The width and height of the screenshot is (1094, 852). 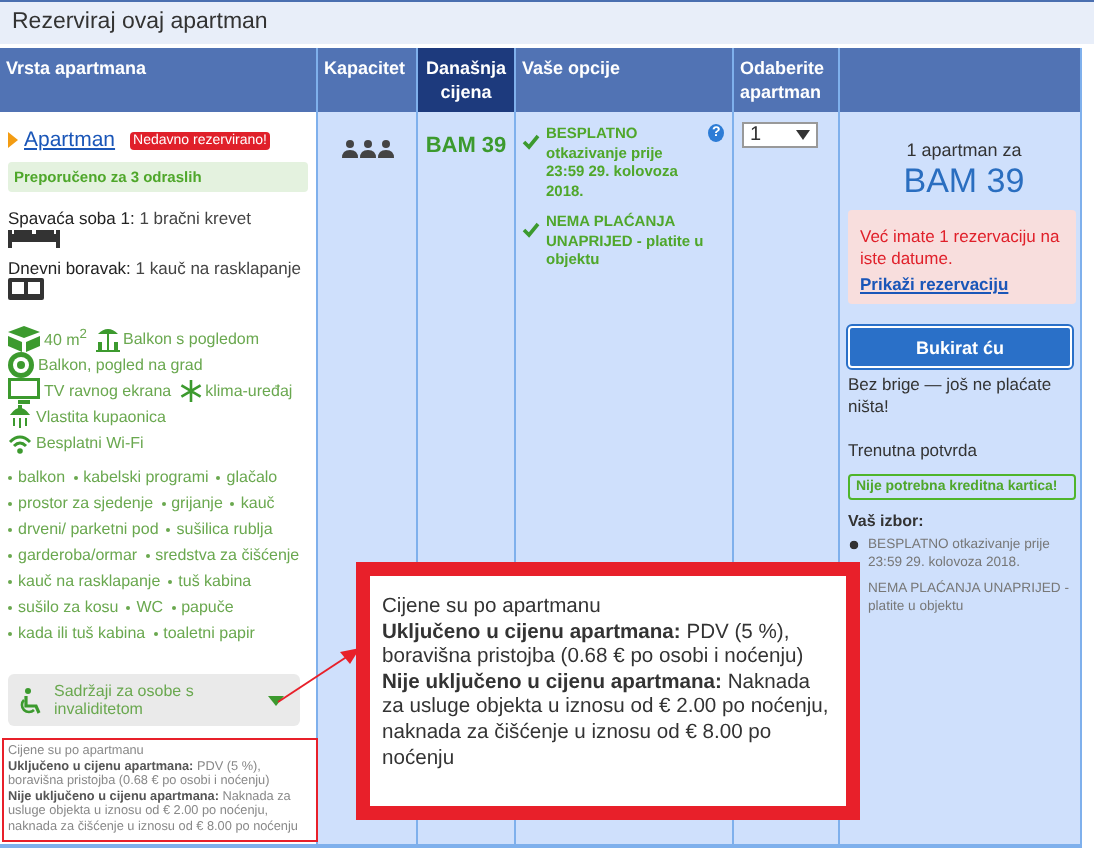 What do you see at coordinates (130, 218) in the screenshot?
I see `bed-info: Spavaća soba 1: 1 bračni krevet` at bounding box center [130, 218].